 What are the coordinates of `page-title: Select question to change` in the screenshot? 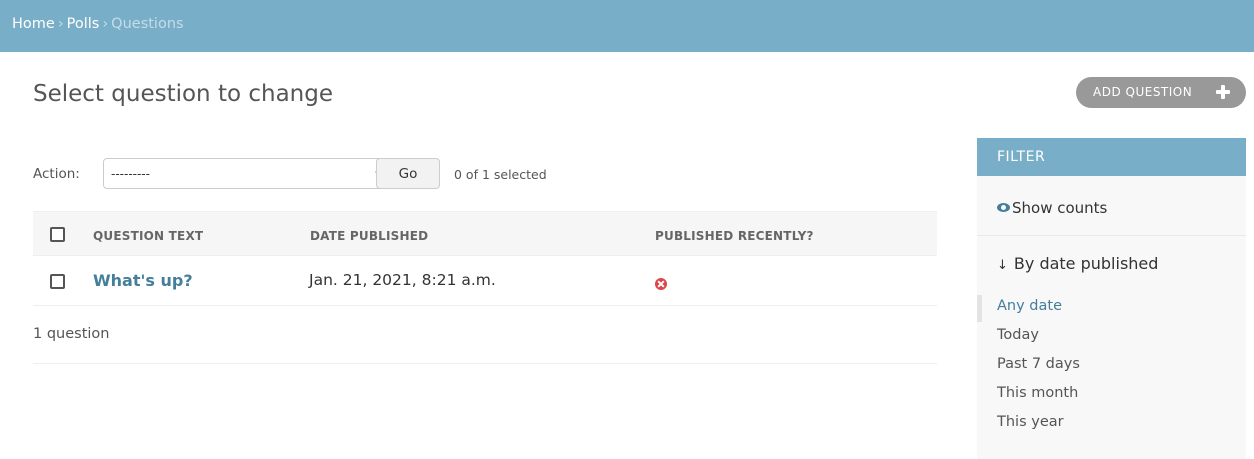 It's located at (183, 94).